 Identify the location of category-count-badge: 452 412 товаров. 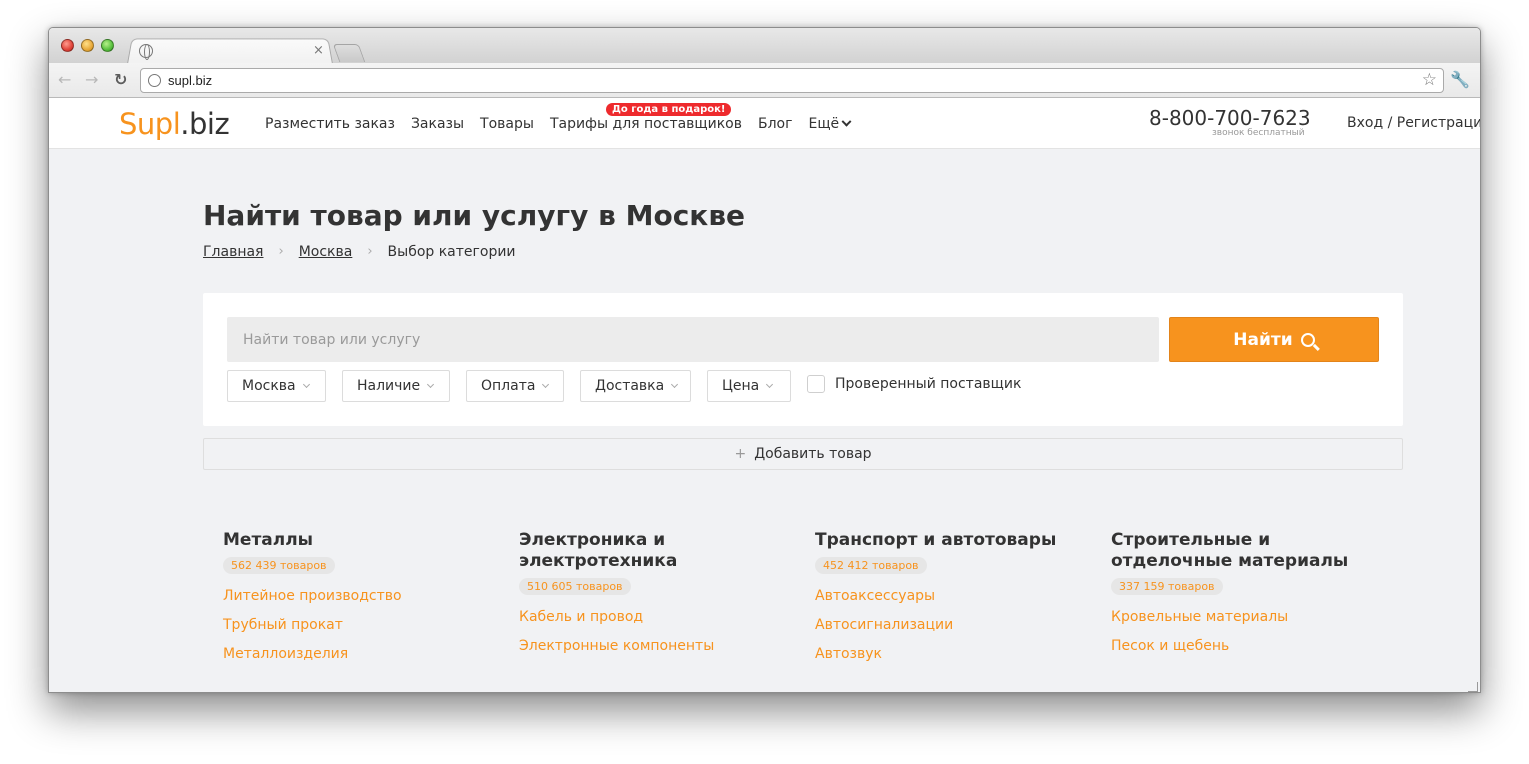
(871, 565).